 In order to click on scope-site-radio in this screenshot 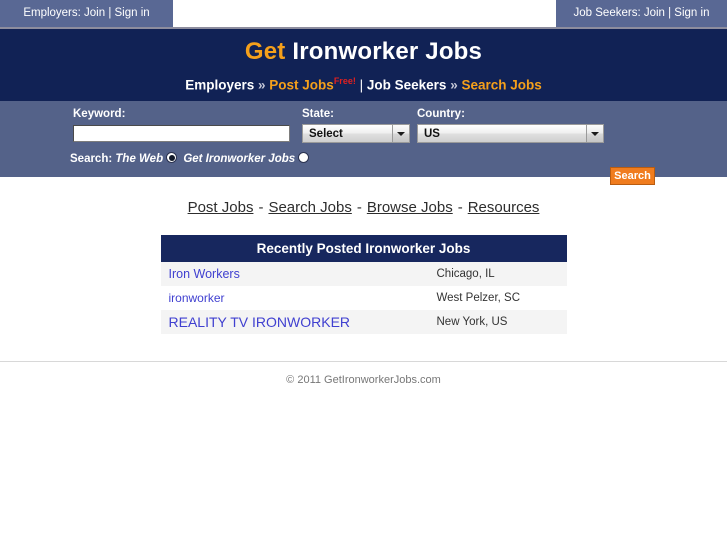, I will do `click(304, 157)`.